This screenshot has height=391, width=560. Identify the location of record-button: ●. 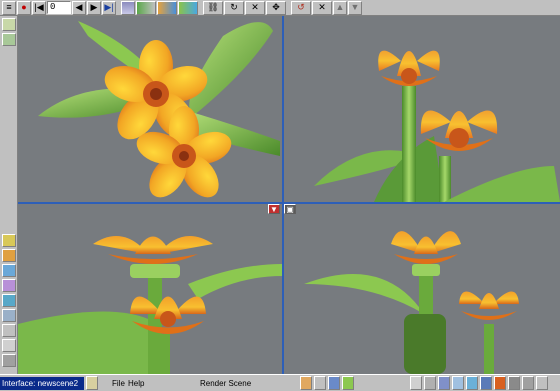
(24, 7).